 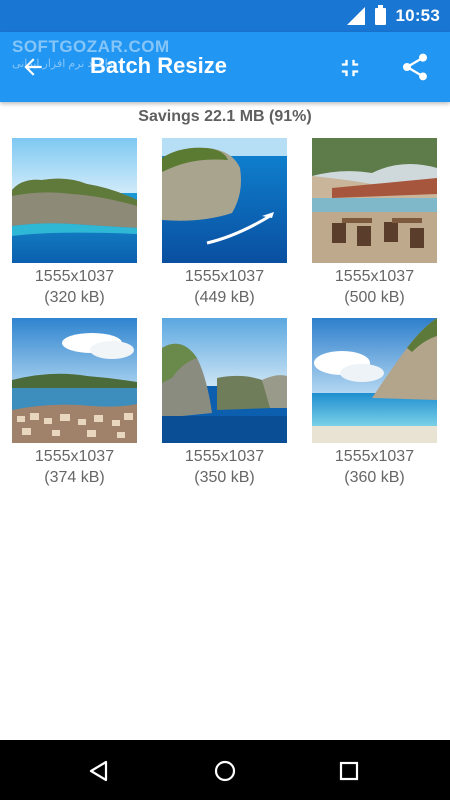 What do you see at coordinates (74, 380) in the screenshot?
I see `thumbnail-coastal-town` at bounding box center [74, 380].